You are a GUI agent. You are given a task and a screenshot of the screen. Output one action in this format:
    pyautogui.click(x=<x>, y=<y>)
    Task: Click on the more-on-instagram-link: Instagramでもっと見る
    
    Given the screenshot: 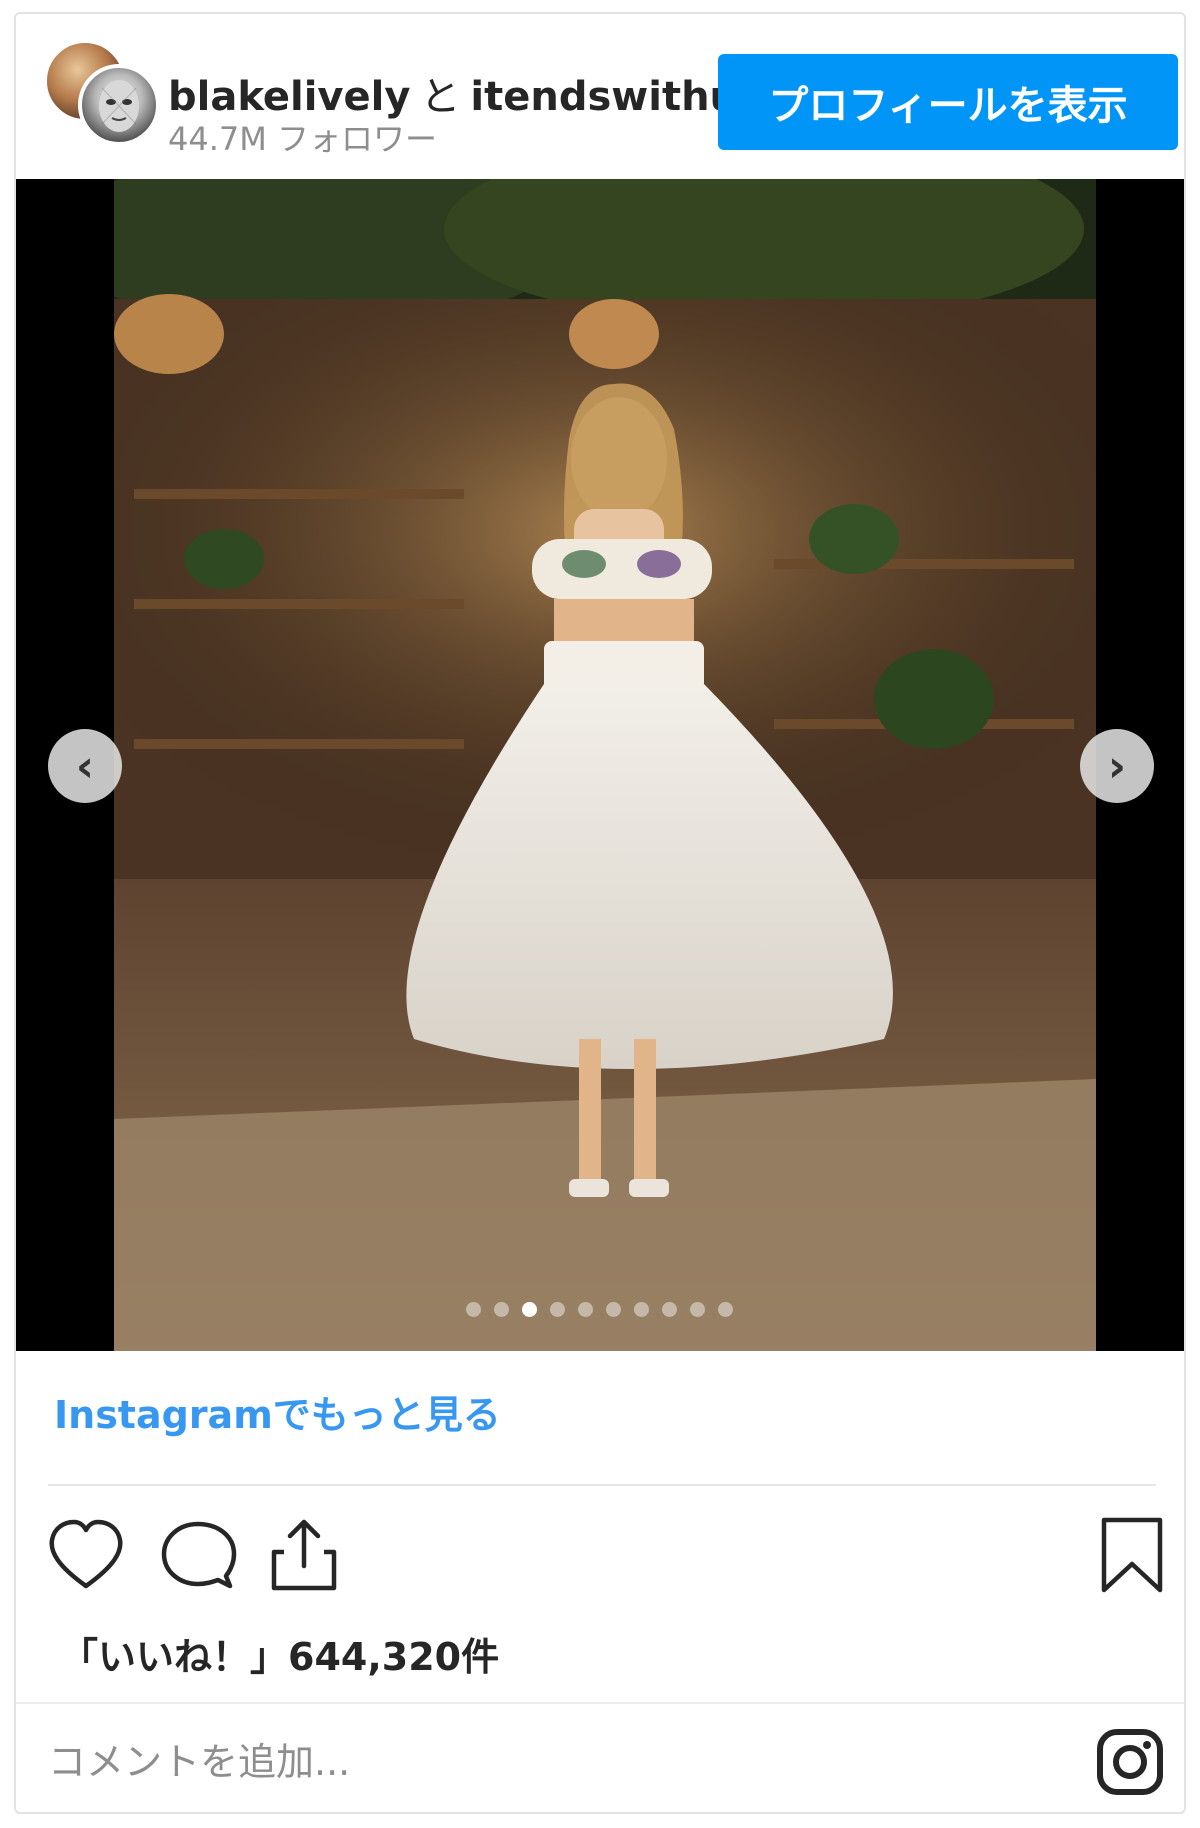 What is the action you would take?
    pyautogui.click(x=277, y=1411)
    